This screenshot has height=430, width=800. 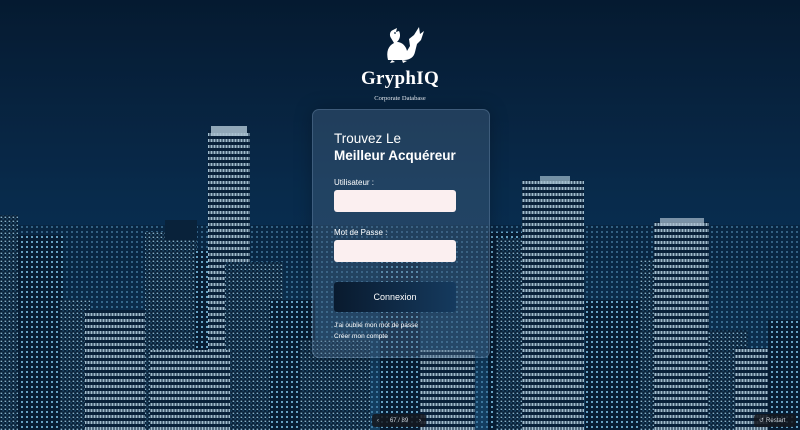 I want to click on login-title-line1: Trouvez Le, so click(x=368, y=138).